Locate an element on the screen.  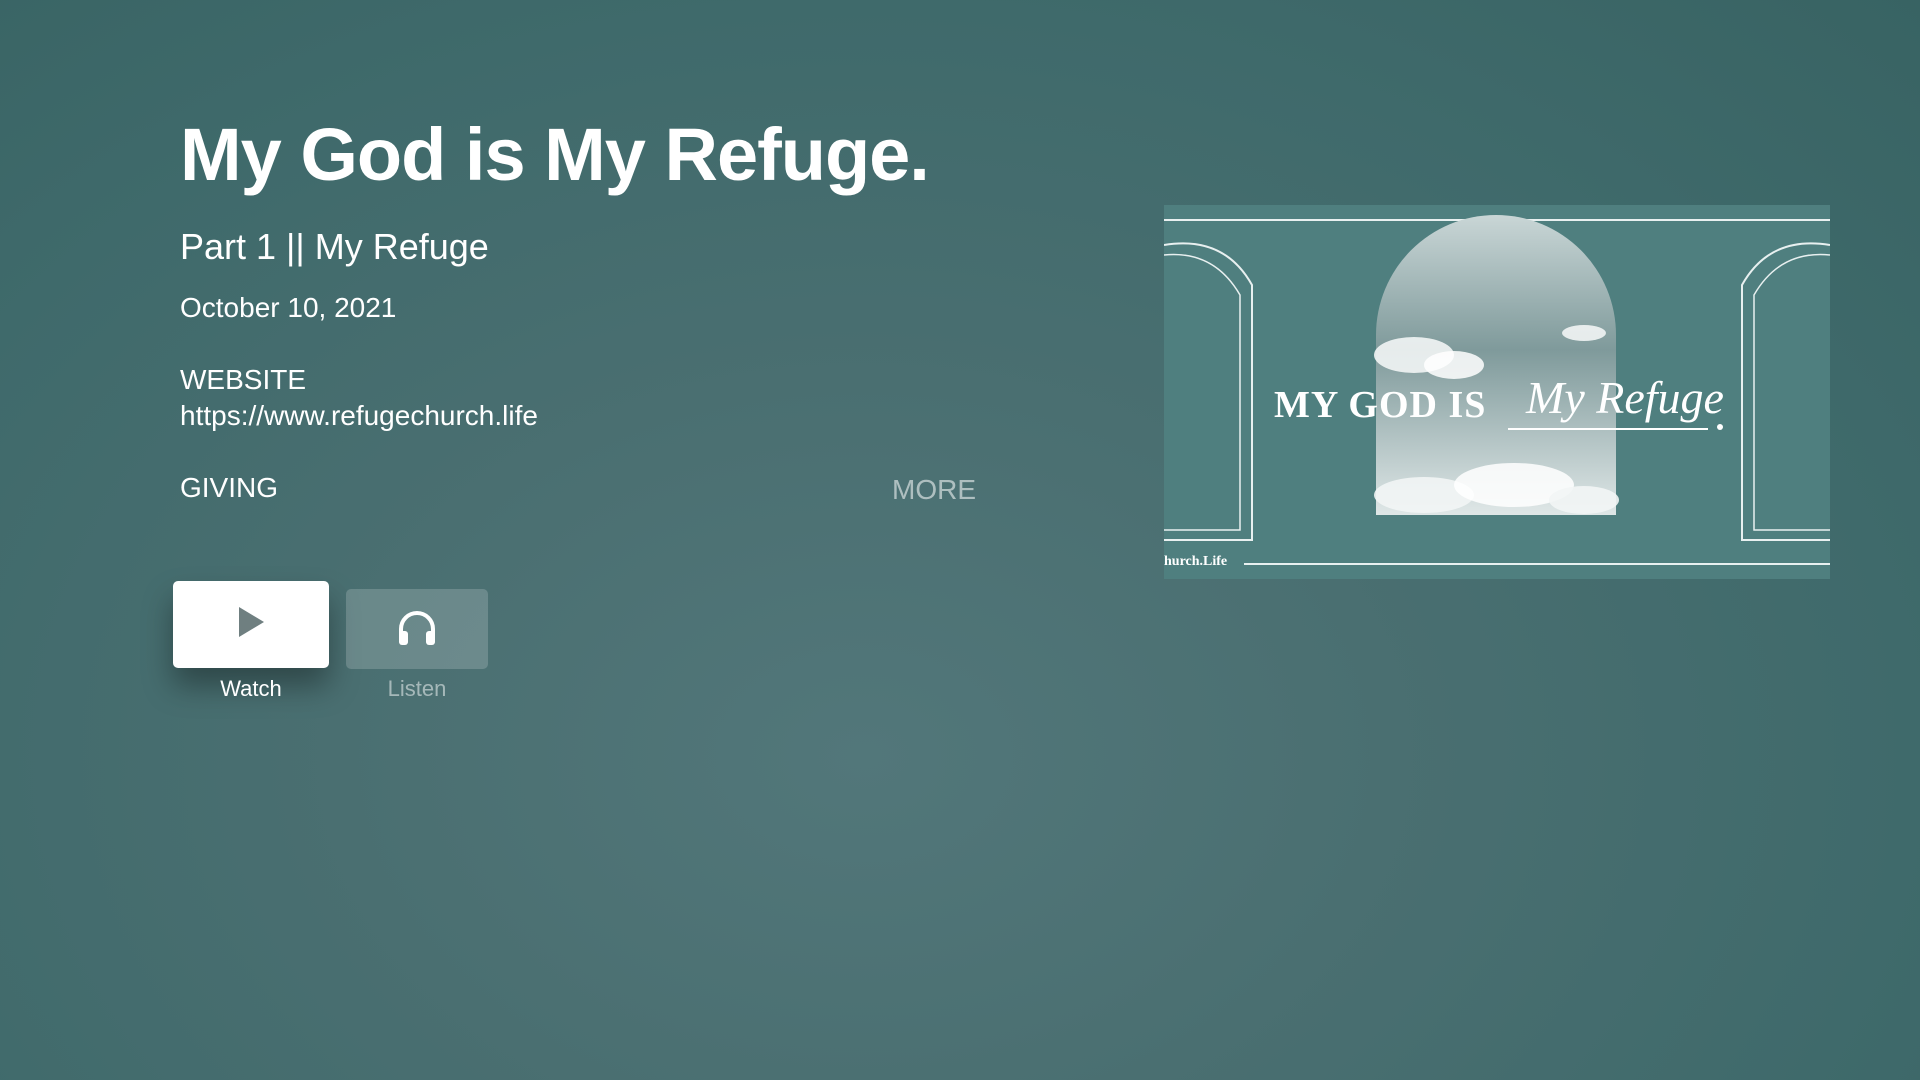
headphones-icon is located at coordinates (417, 629).